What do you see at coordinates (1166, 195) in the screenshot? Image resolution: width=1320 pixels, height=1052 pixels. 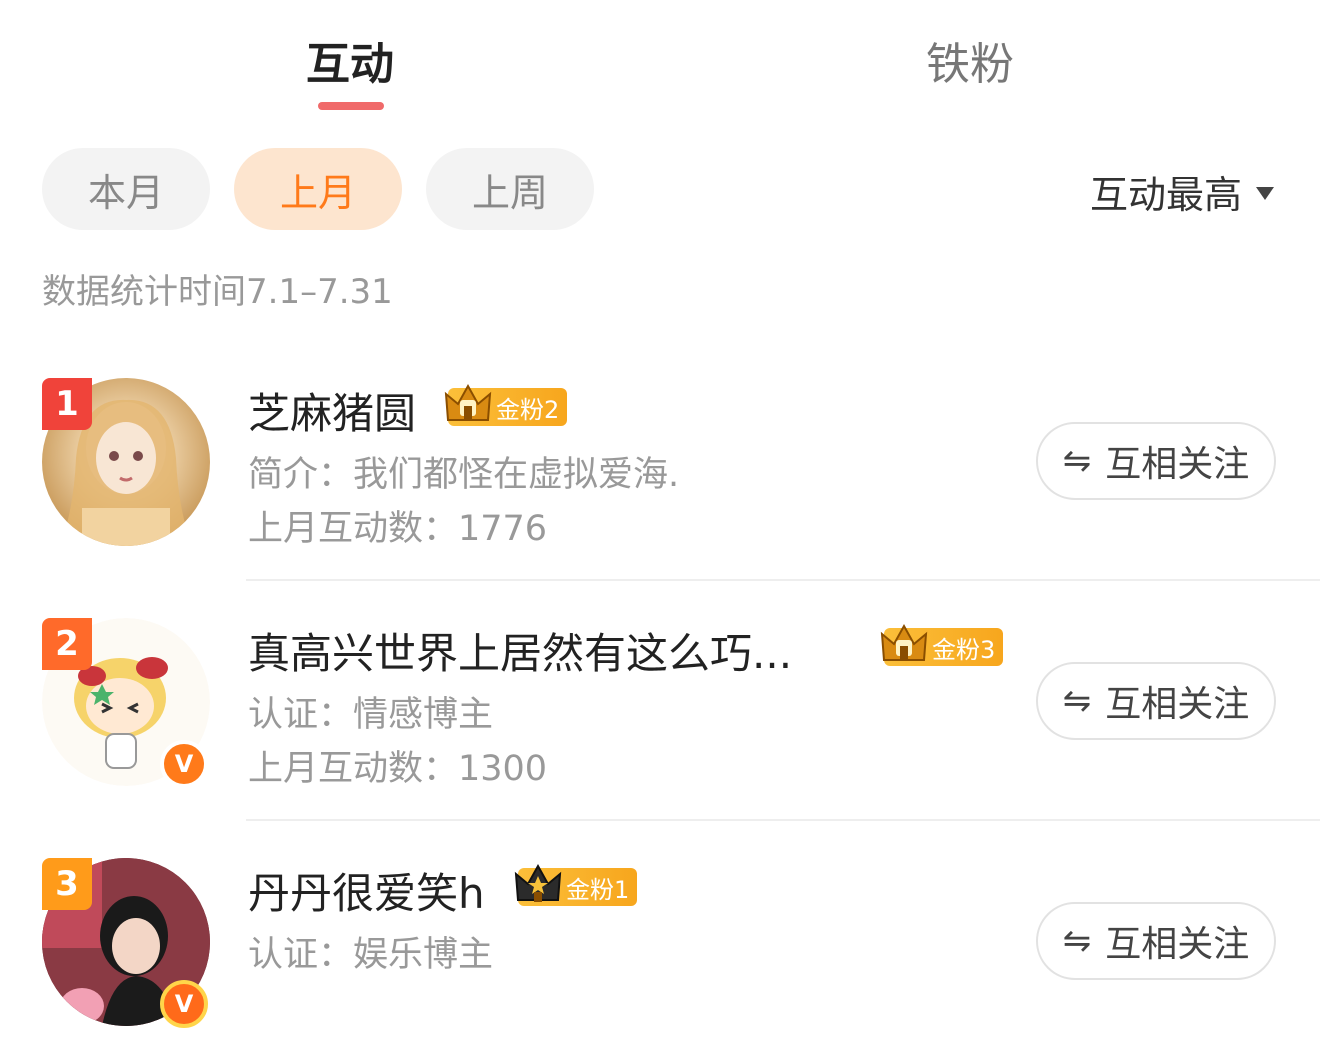 I see `sort-label: 互动最高` at bounding box center [1166, 195].